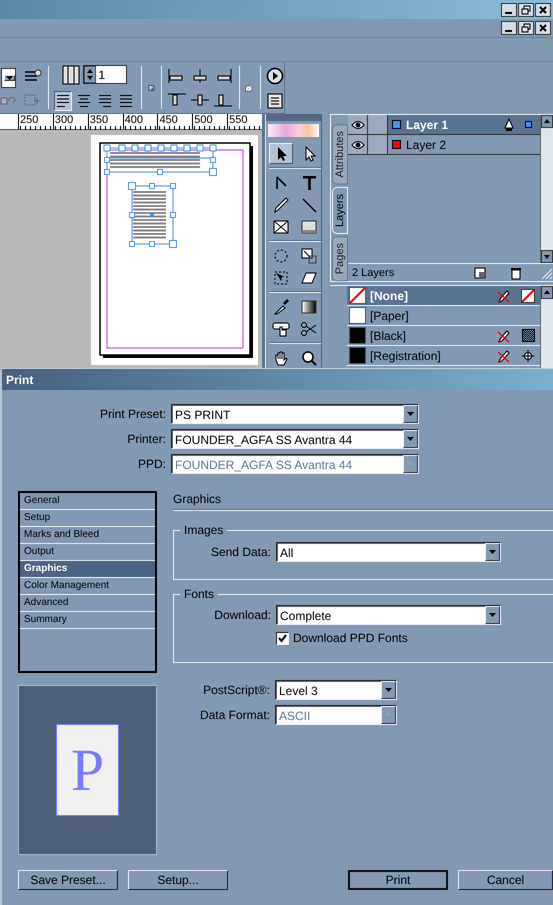 This screenshot has width=553, height=905. What do you see at coordinates (275, 75) in the screenshot?
I see `play-circle-icon` at bounding box center [275, 75].